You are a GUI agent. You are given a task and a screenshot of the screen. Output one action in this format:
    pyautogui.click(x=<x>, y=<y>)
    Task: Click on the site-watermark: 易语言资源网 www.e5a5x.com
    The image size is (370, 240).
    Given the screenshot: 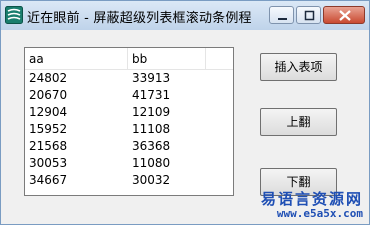 What is the action you would take?
    pyautogui.click(x=312, y=205)
    